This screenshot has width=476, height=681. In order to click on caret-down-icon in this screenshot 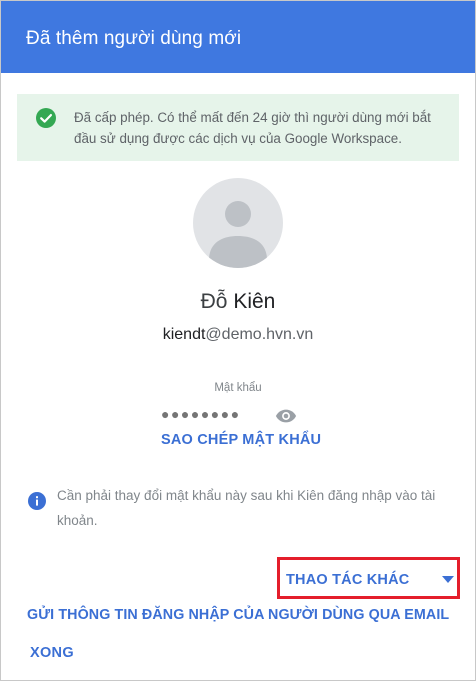, I will do `click(448, 579)`.